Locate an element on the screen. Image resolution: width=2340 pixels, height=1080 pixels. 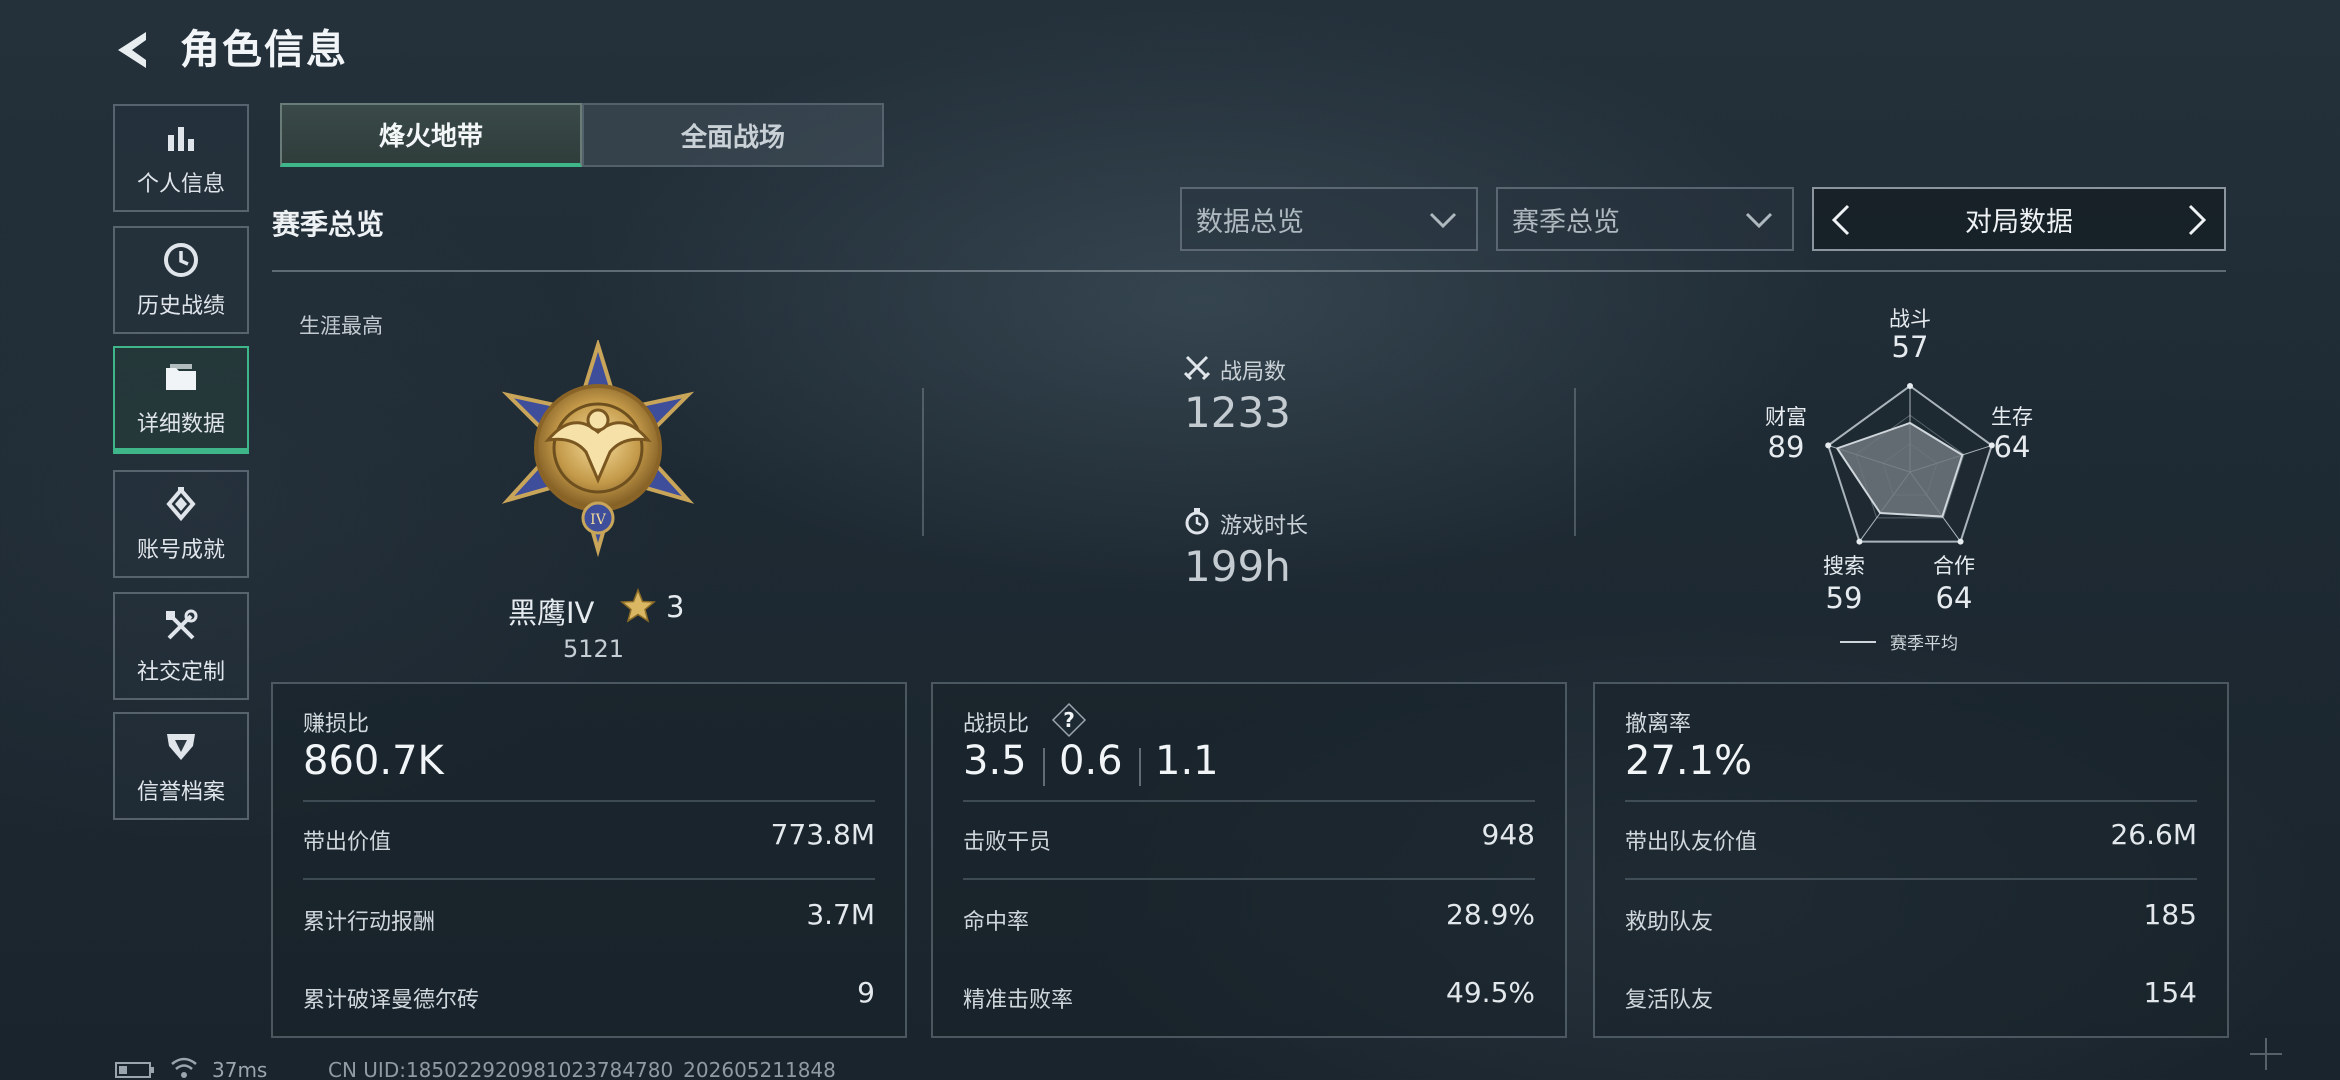
kd-ratio-value: 1.1 is located at coordinates (1187, 761).